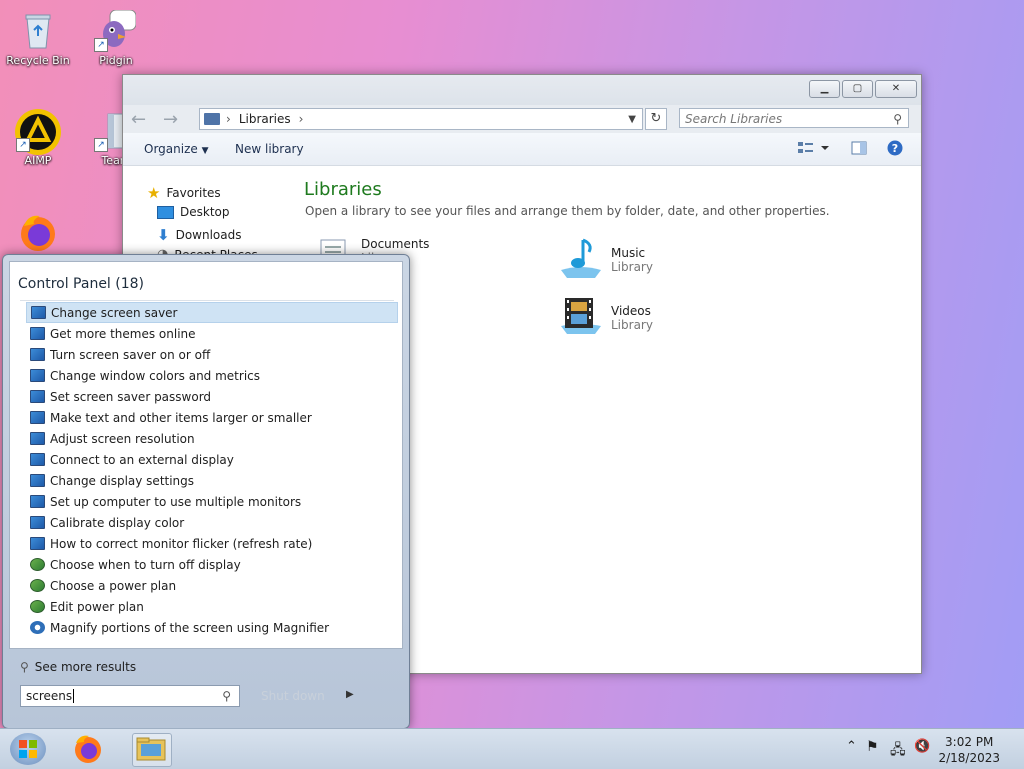  I want to click on pidgin-icon: ↗, so click(115, 30).